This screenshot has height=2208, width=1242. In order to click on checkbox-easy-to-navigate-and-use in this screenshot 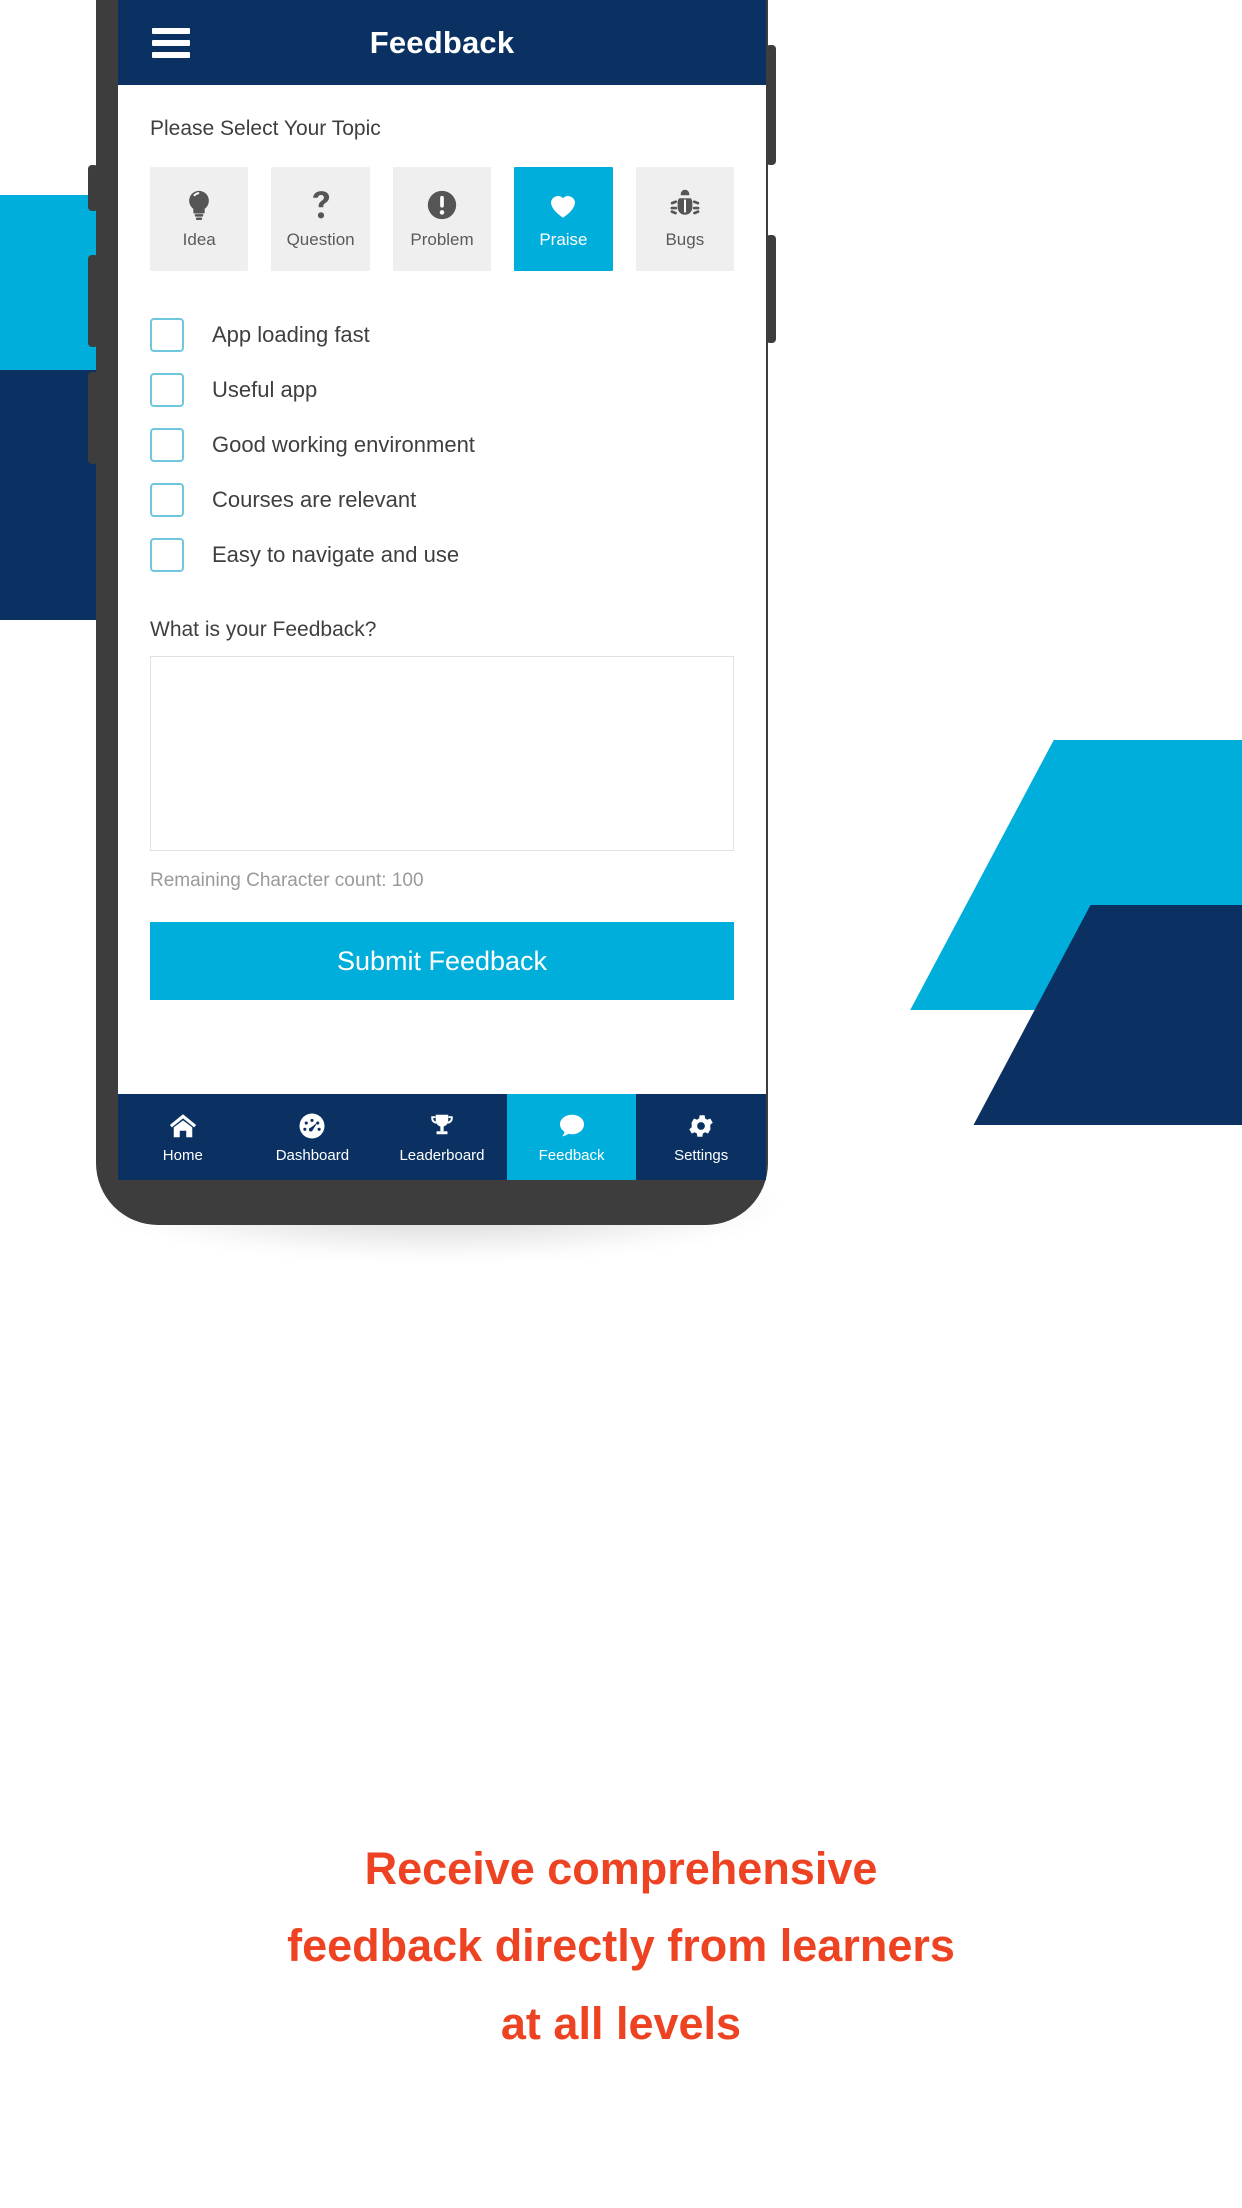, I will do `click(167, 554)`.